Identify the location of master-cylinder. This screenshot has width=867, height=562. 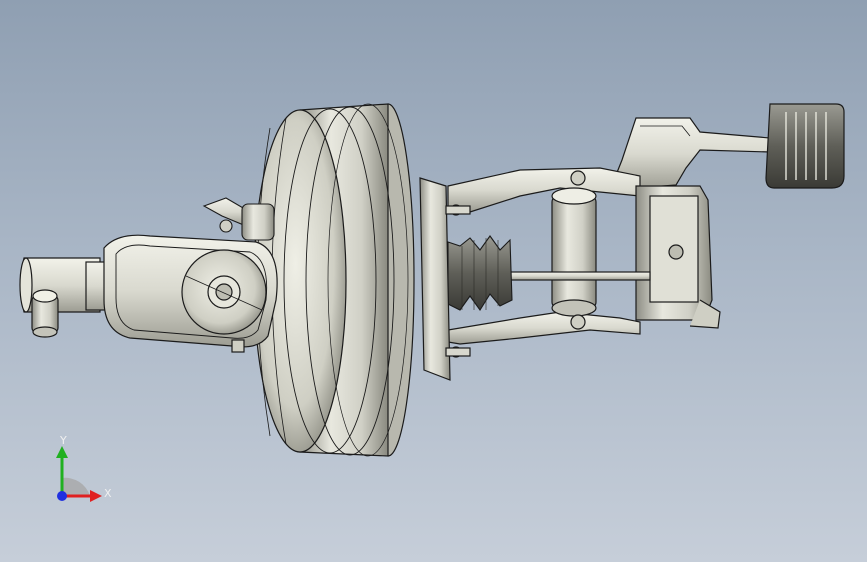
(148, 293).